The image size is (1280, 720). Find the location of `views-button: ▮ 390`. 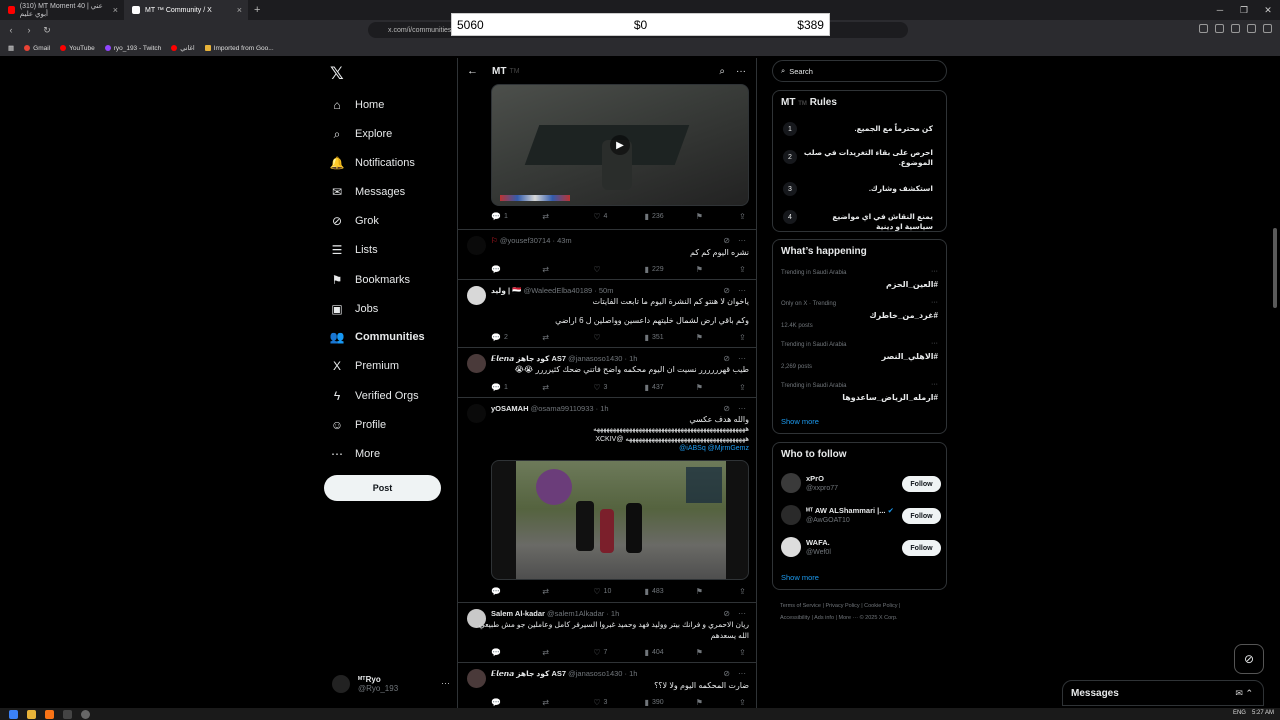

views-button: ▮ 390 is located at coordinates (659, 702).